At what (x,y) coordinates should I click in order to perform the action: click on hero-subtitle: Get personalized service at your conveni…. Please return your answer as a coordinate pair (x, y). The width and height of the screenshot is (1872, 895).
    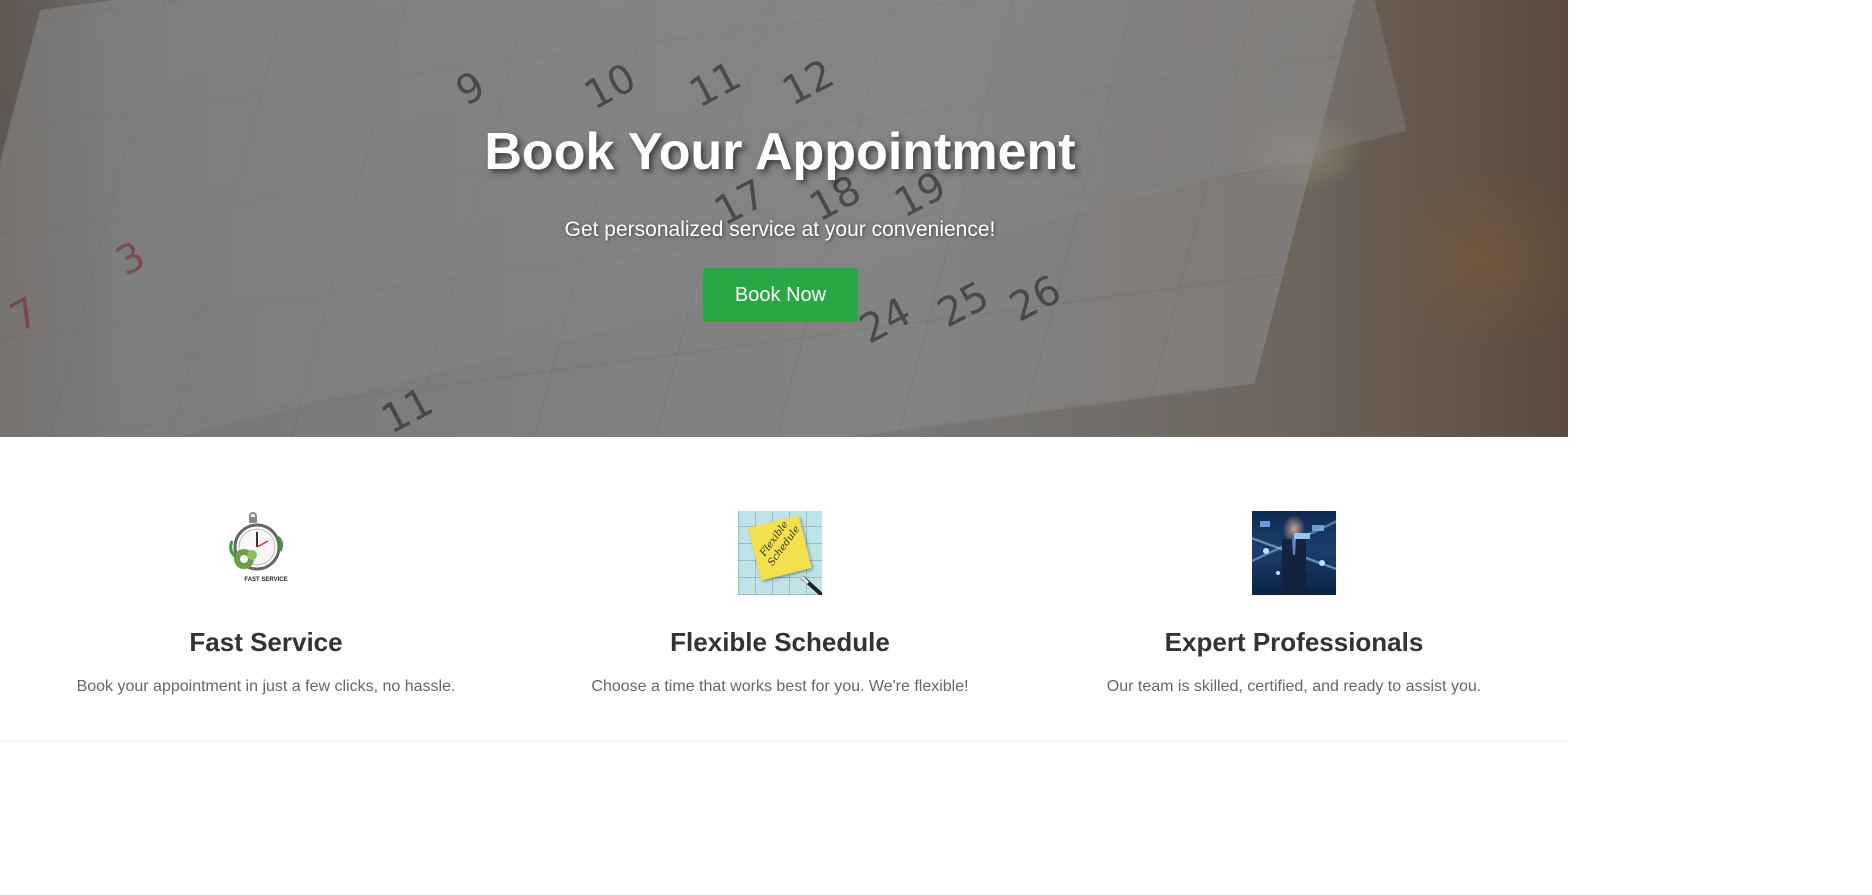
    Looking at the image, I should click on (780, 229).